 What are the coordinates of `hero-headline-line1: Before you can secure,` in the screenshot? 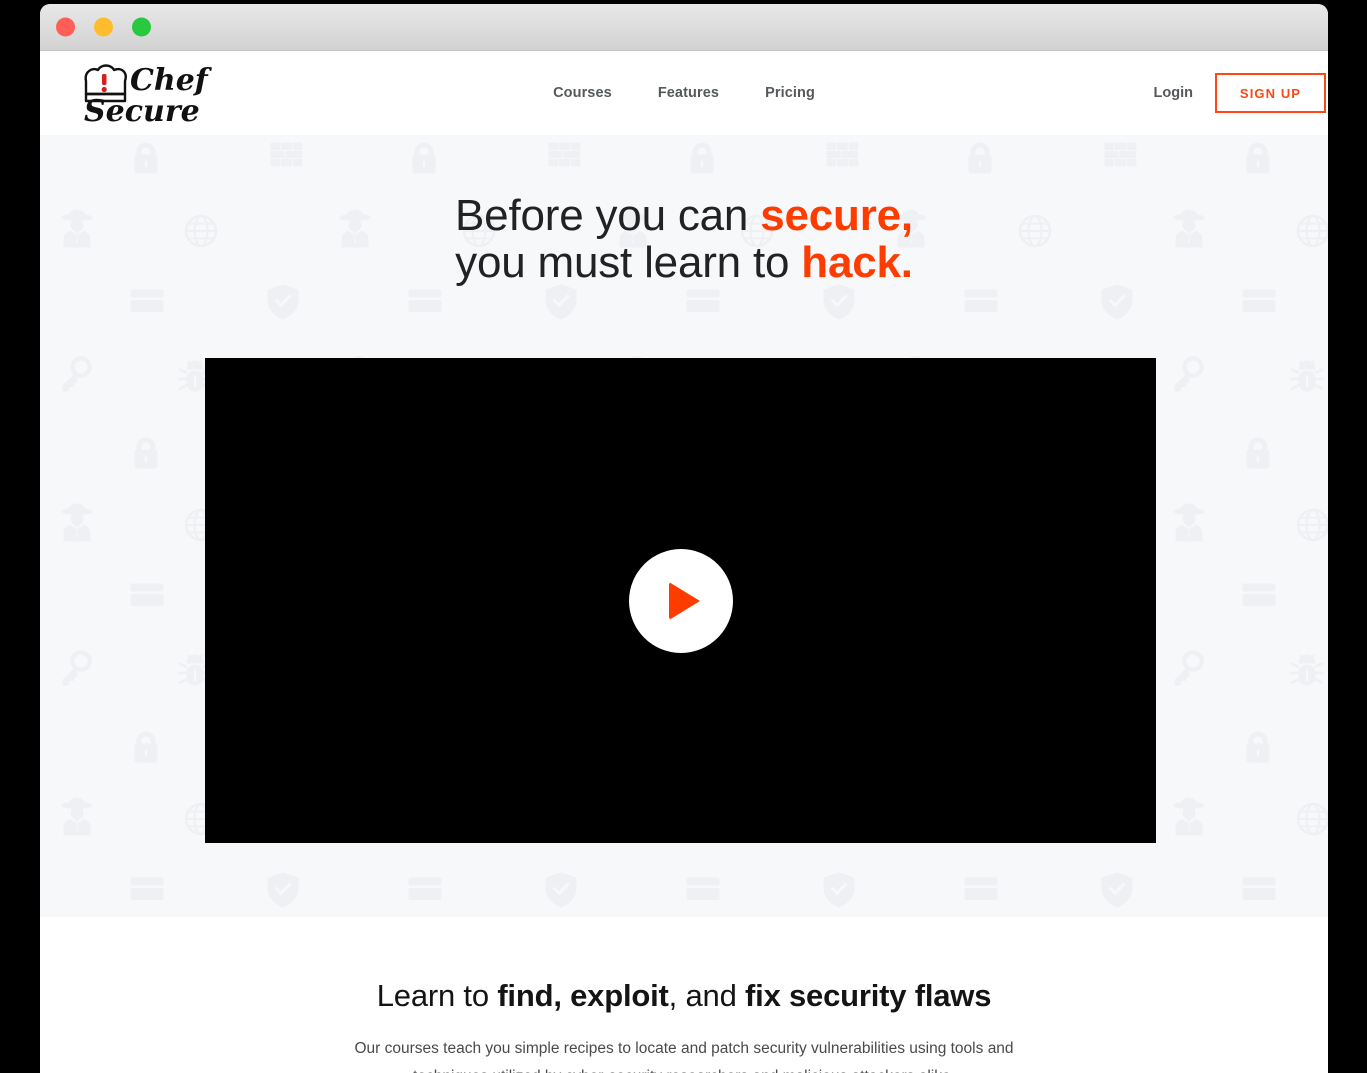 It's located at (684, 215).